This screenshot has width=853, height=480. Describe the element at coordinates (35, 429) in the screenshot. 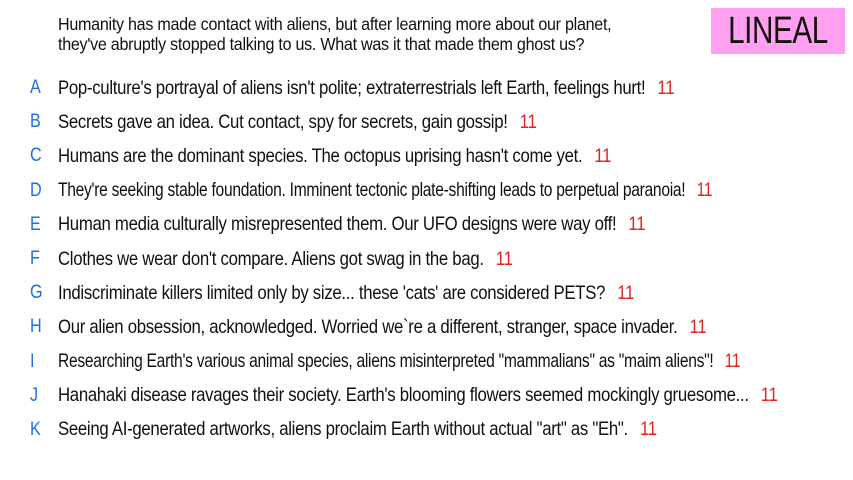

I see `answer-letter: K` at that location.